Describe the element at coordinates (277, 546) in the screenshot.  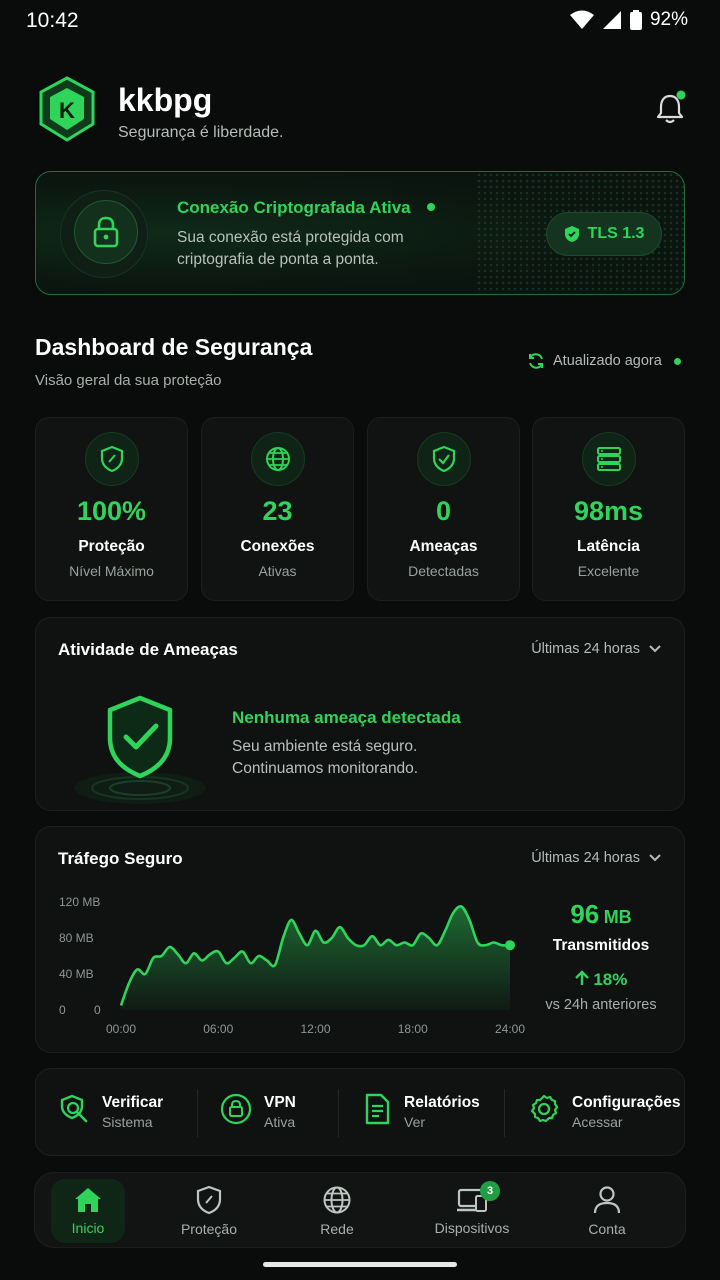
I see `stat-label: Conexões` at that location.